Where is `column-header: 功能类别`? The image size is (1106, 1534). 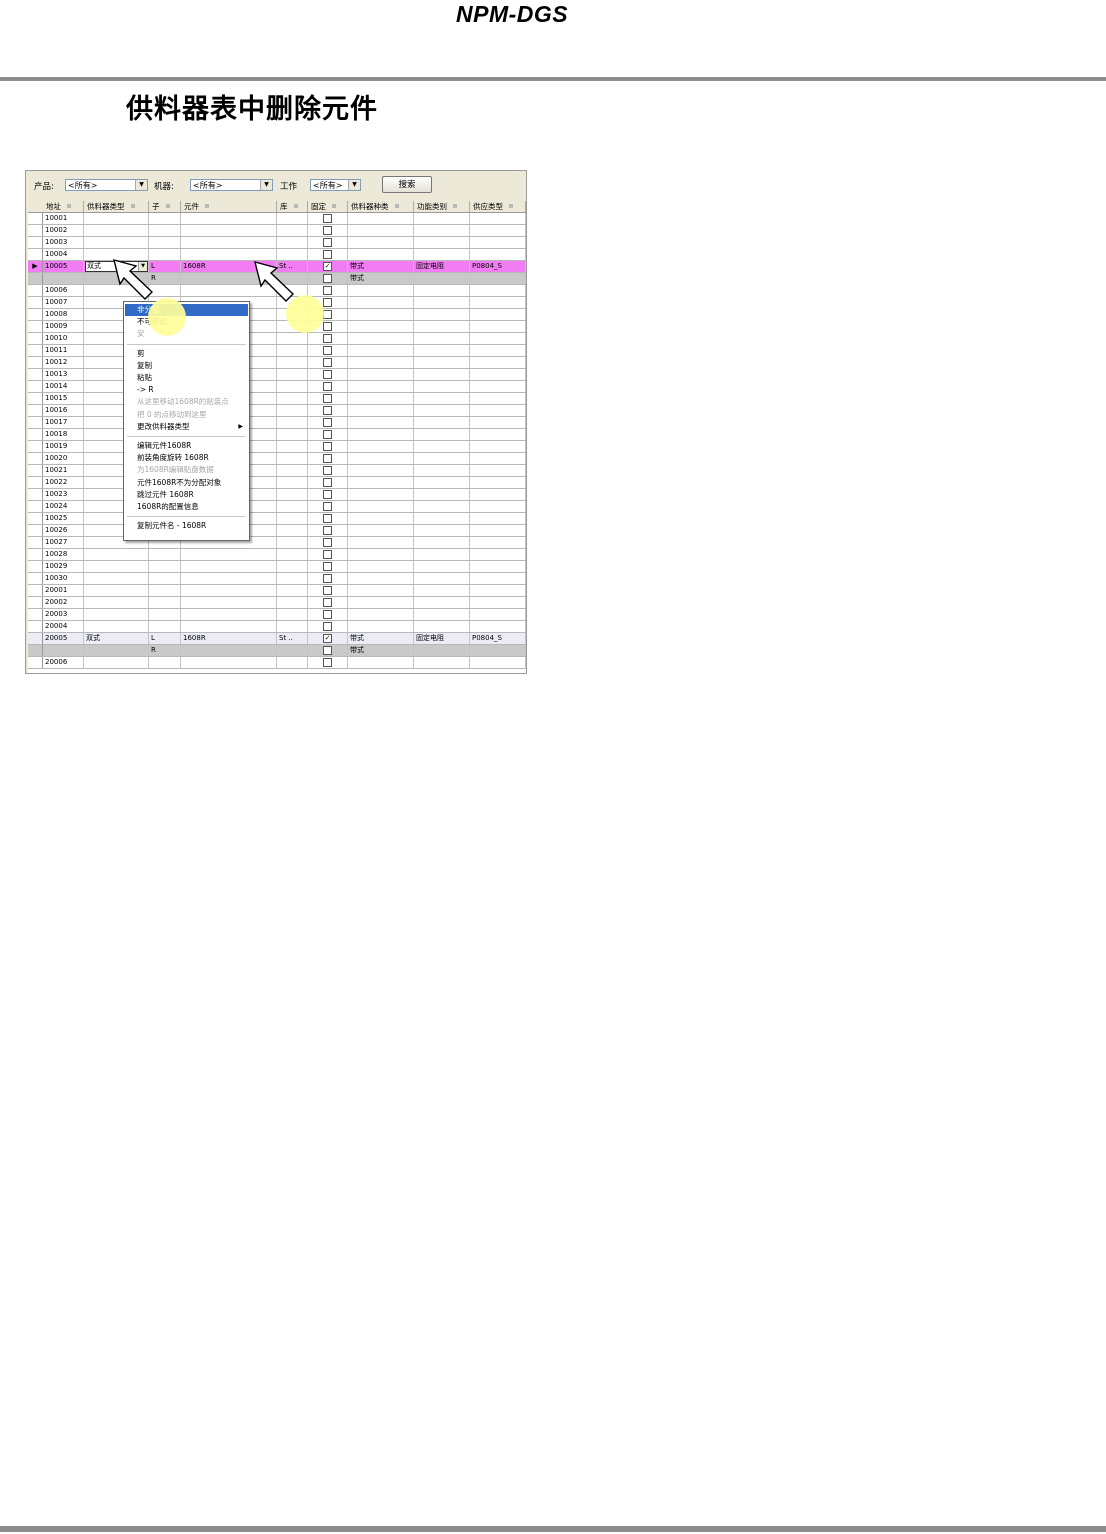
column-header: 功能类别 is located at coordinates (442, 206).